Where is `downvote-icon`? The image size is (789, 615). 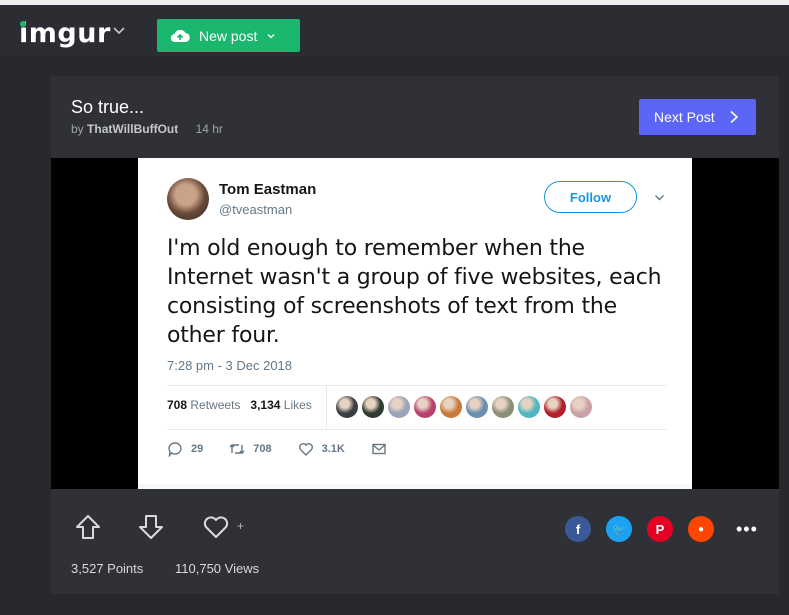 downvote-icon is located at coordinates (151, 527).